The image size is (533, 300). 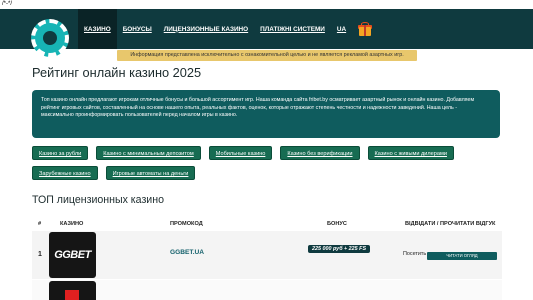 I want to click on tag-rubles: Казино за рубли, so click(x=60, y=153).